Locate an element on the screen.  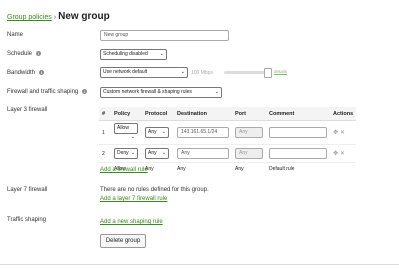
layer3-firewall-label: Layer 3 firewall is located at coordinates (27, 110).